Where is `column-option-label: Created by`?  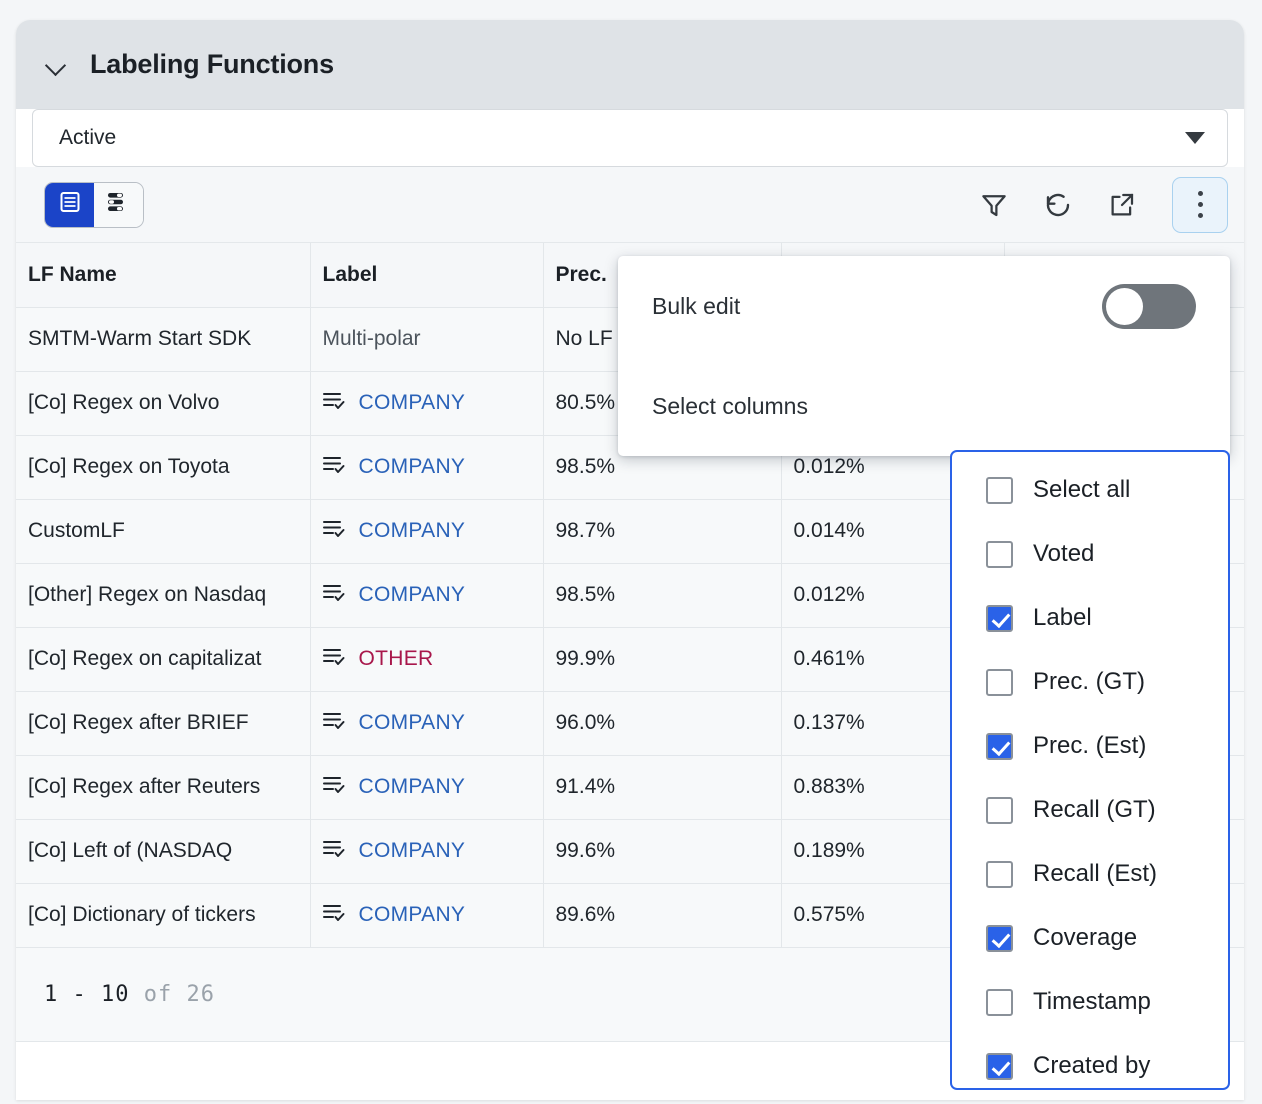
column-option-label: Created by is located at coordinates (1092, 1065).